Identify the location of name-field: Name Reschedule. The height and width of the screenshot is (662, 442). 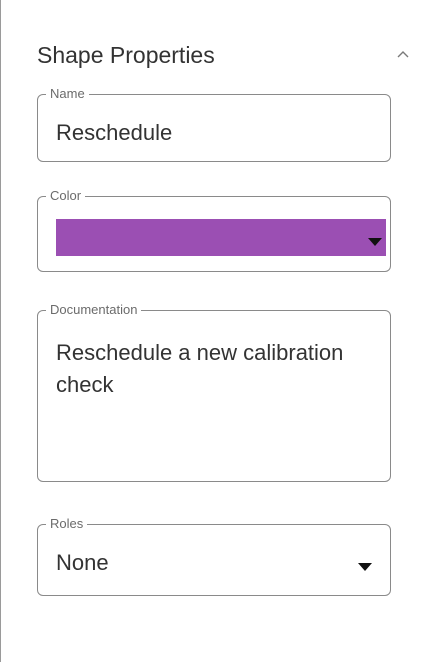
(214, 124).